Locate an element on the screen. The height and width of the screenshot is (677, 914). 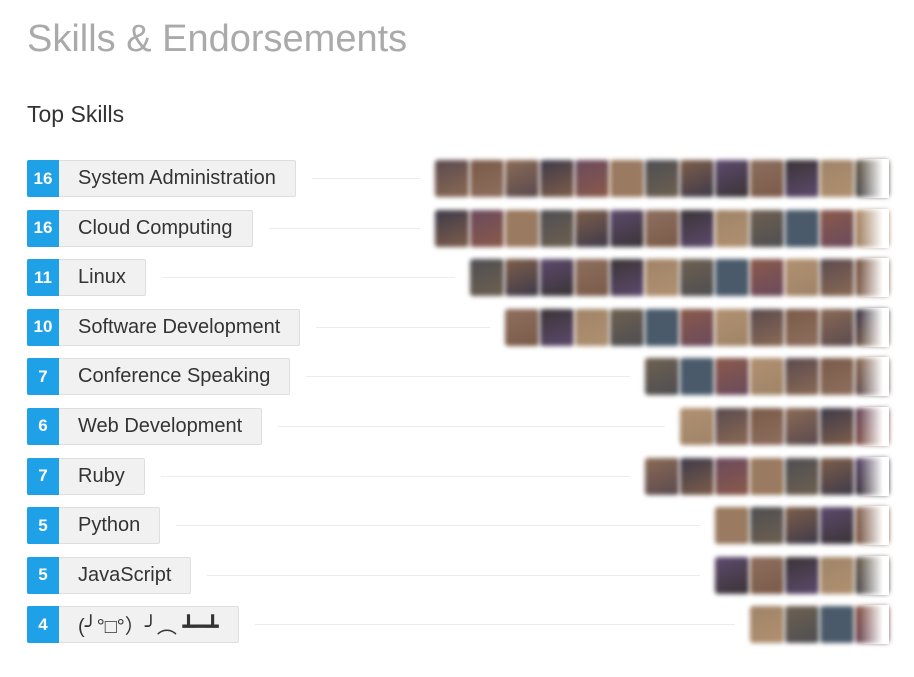
skill-name: Ruby is located at coordinates (102, 476).